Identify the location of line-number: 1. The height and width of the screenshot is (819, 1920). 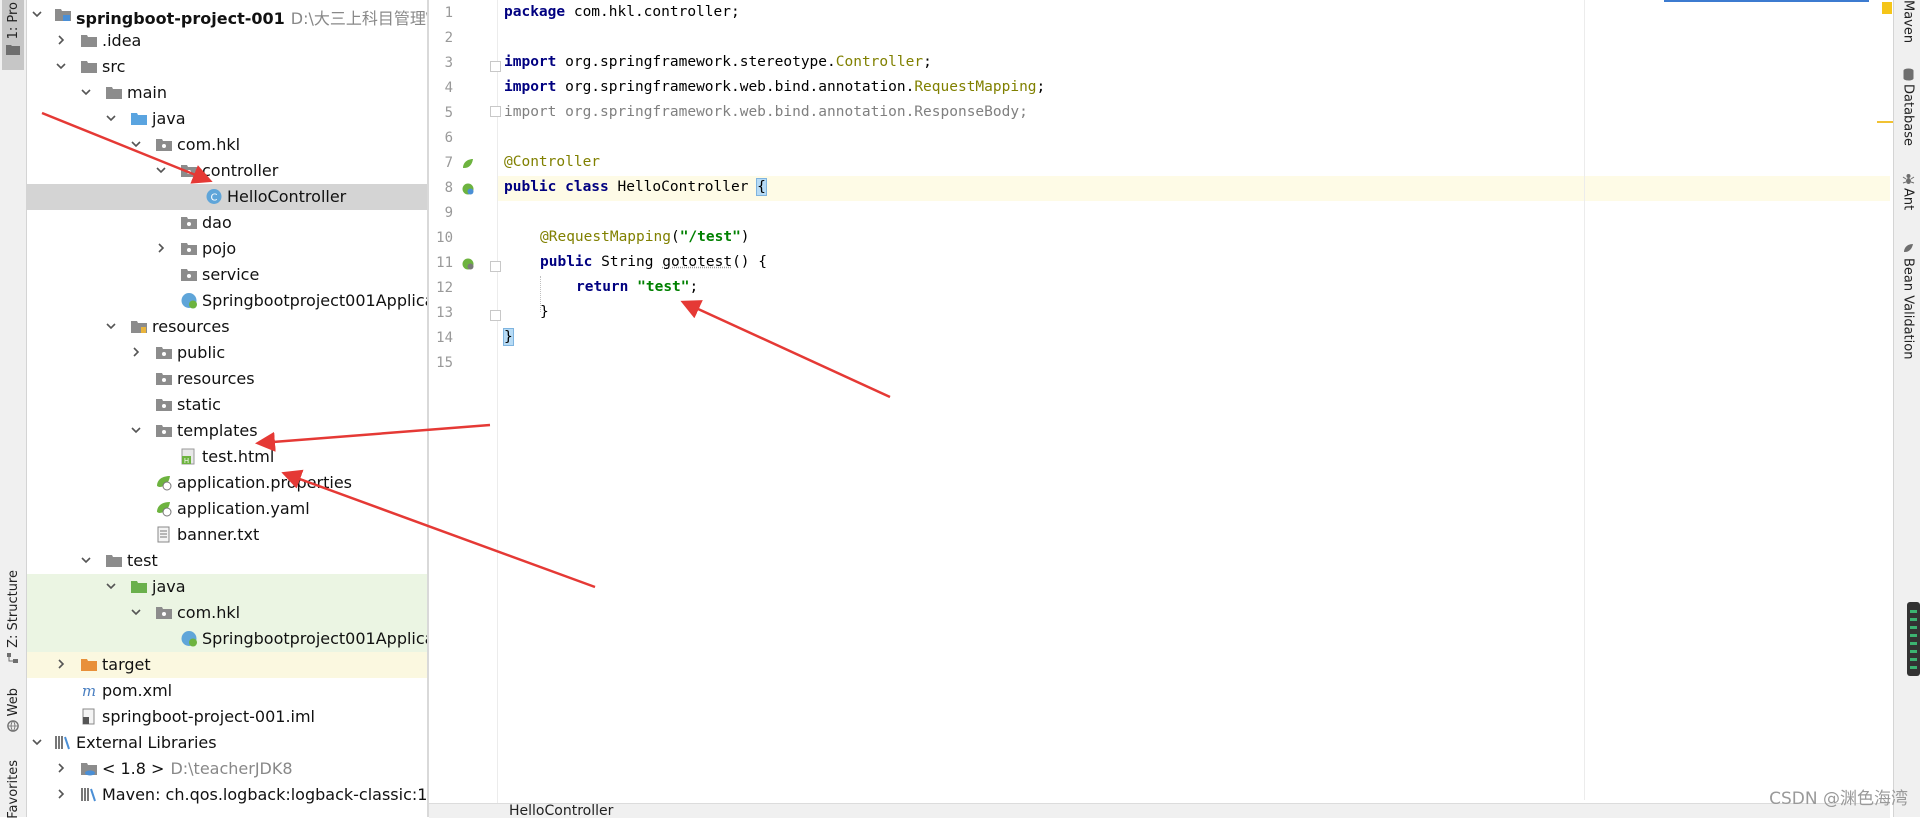
(441, 13).